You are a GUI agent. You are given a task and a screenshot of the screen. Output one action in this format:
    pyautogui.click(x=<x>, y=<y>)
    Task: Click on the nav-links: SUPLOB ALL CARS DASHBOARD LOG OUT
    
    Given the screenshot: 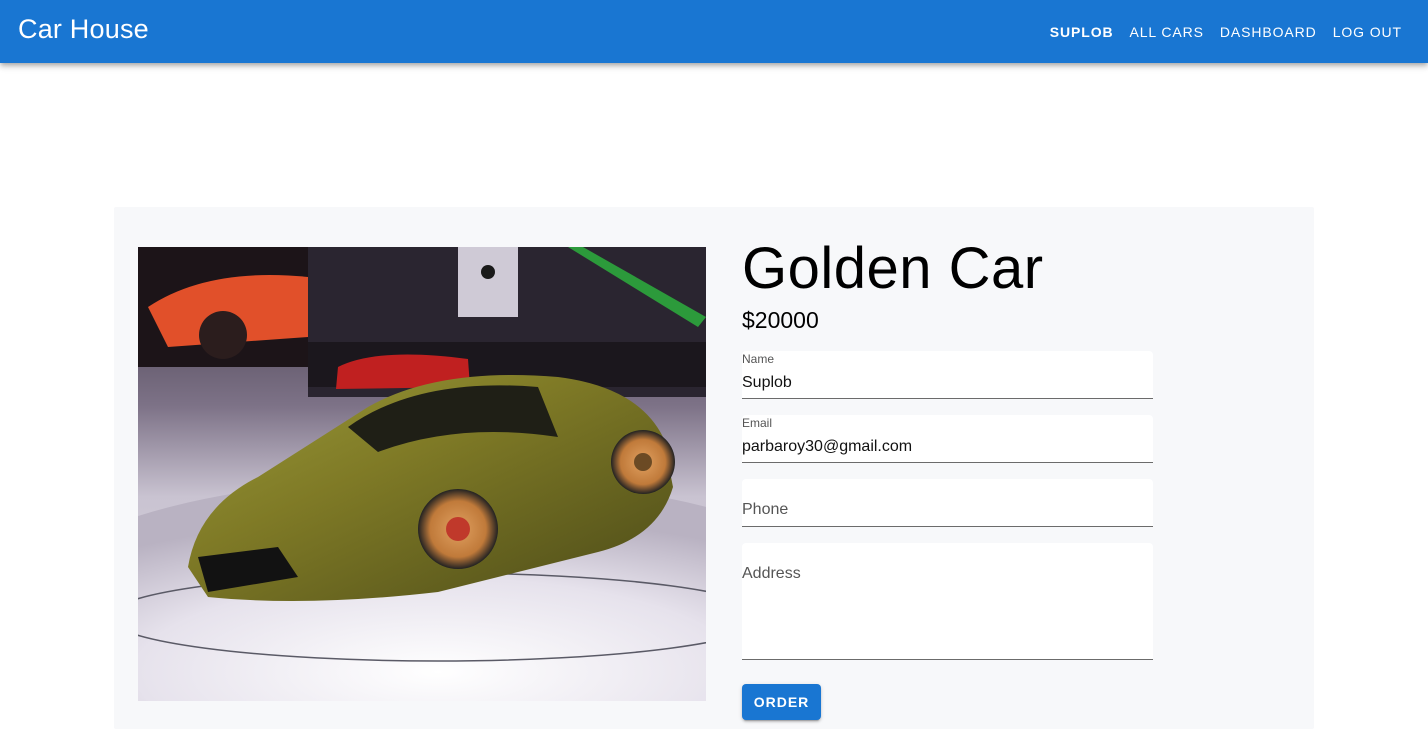 What is the action you would take?
    pyautogui.click(x=1235, y=31)
    